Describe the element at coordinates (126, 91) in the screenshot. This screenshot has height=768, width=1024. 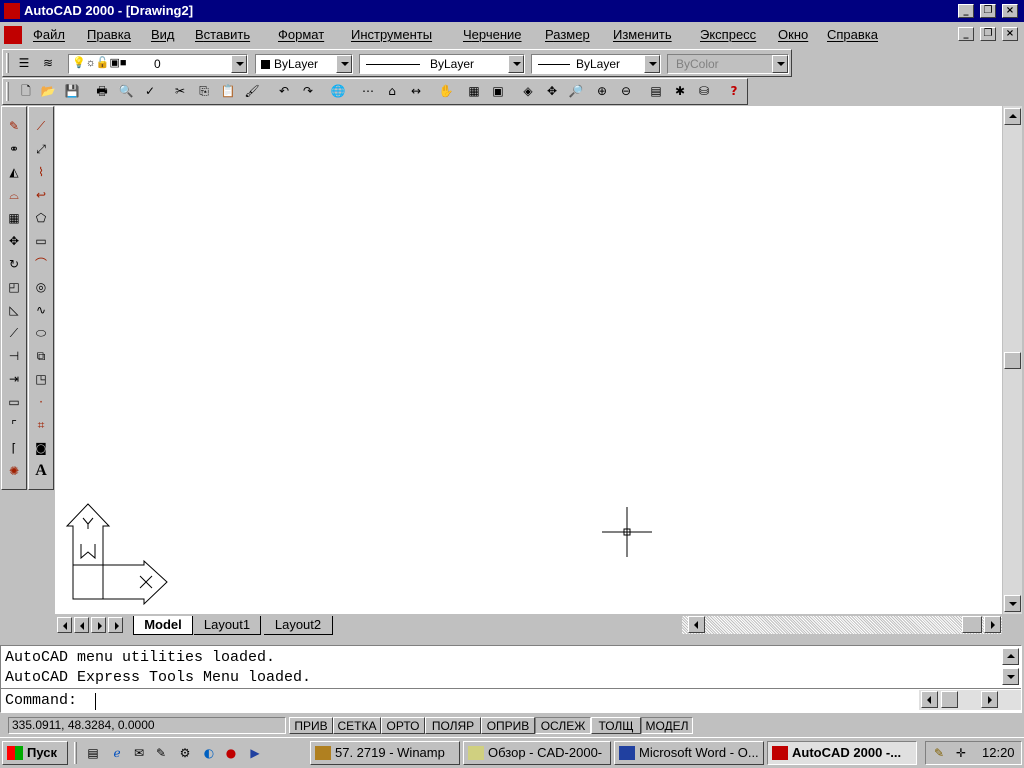
I see `preview-icon: 🔍` at that location.